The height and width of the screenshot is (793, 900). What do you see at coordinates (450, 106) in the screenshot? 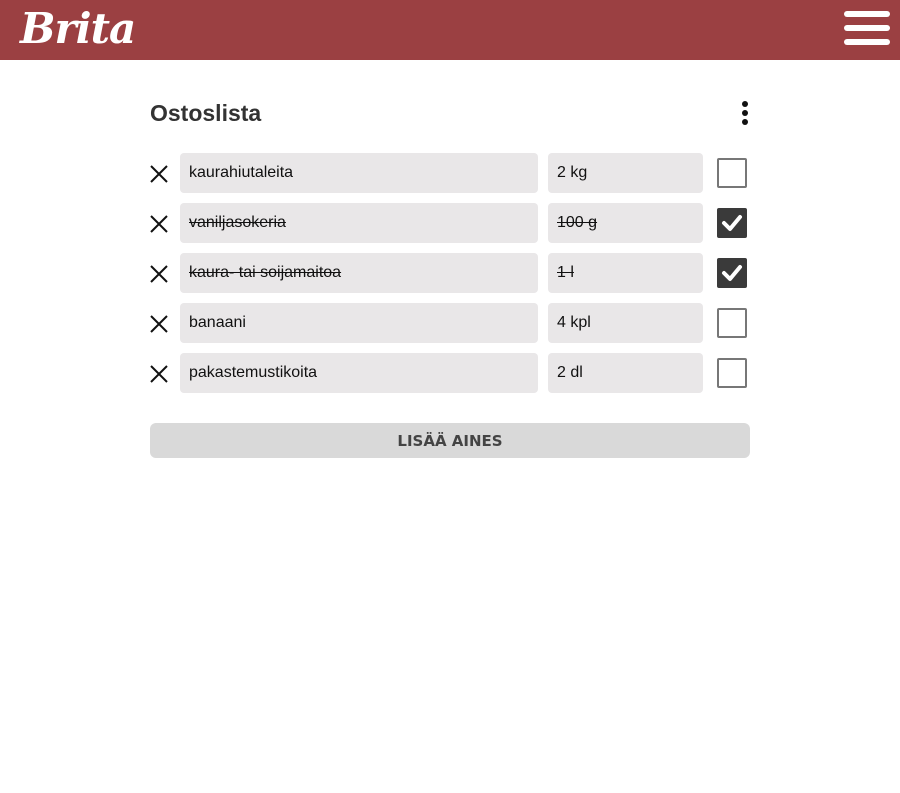
I see `list-header: Ostoslista` at bounding box center [450, 106].